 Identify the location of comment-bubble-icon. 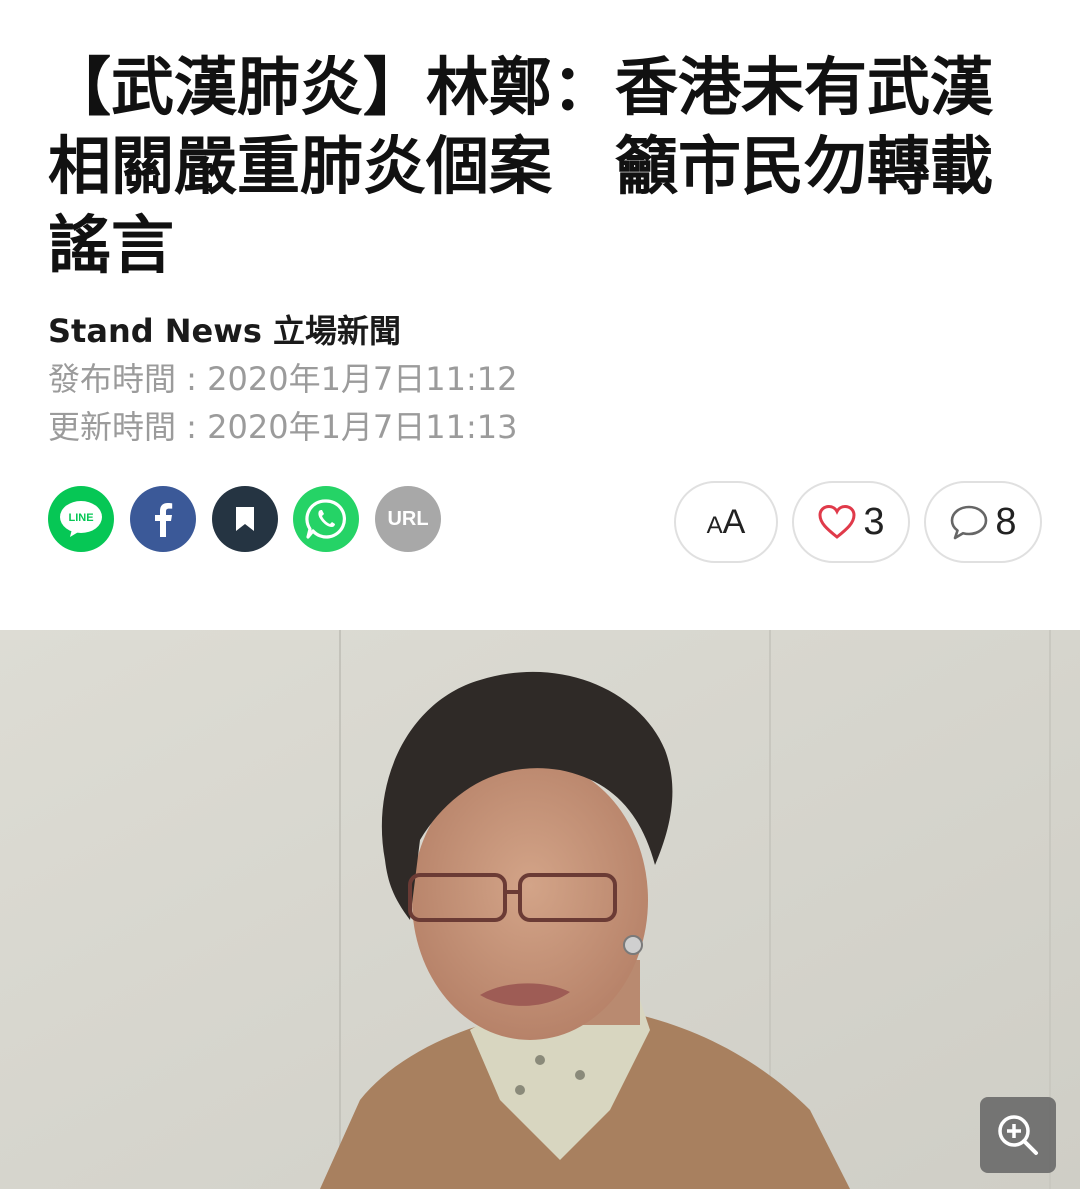
(969, 522).